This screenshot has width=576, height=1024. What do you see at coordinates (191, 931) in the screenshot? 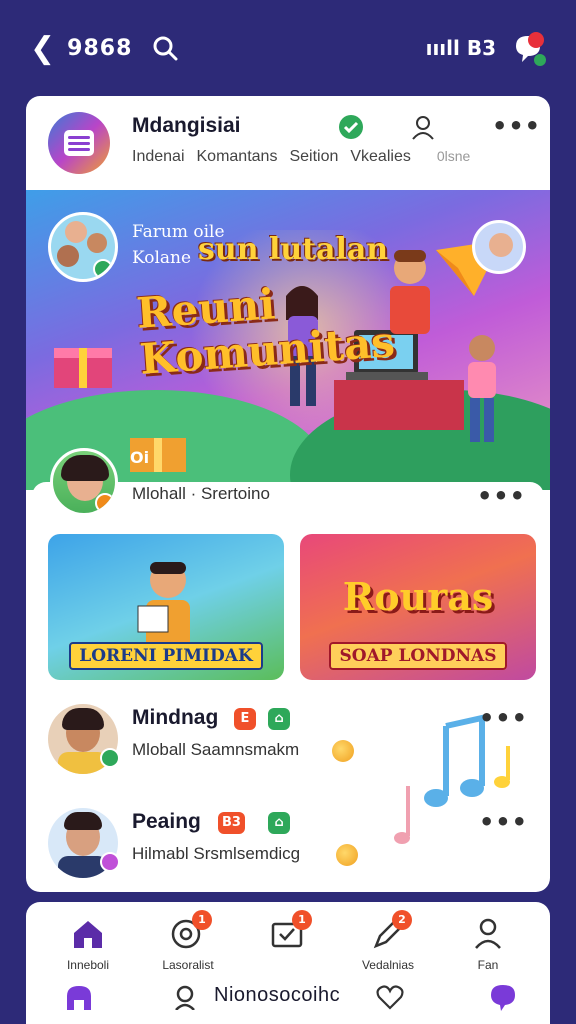
I see `record-icon: 1` at bounding box center [191, 931].